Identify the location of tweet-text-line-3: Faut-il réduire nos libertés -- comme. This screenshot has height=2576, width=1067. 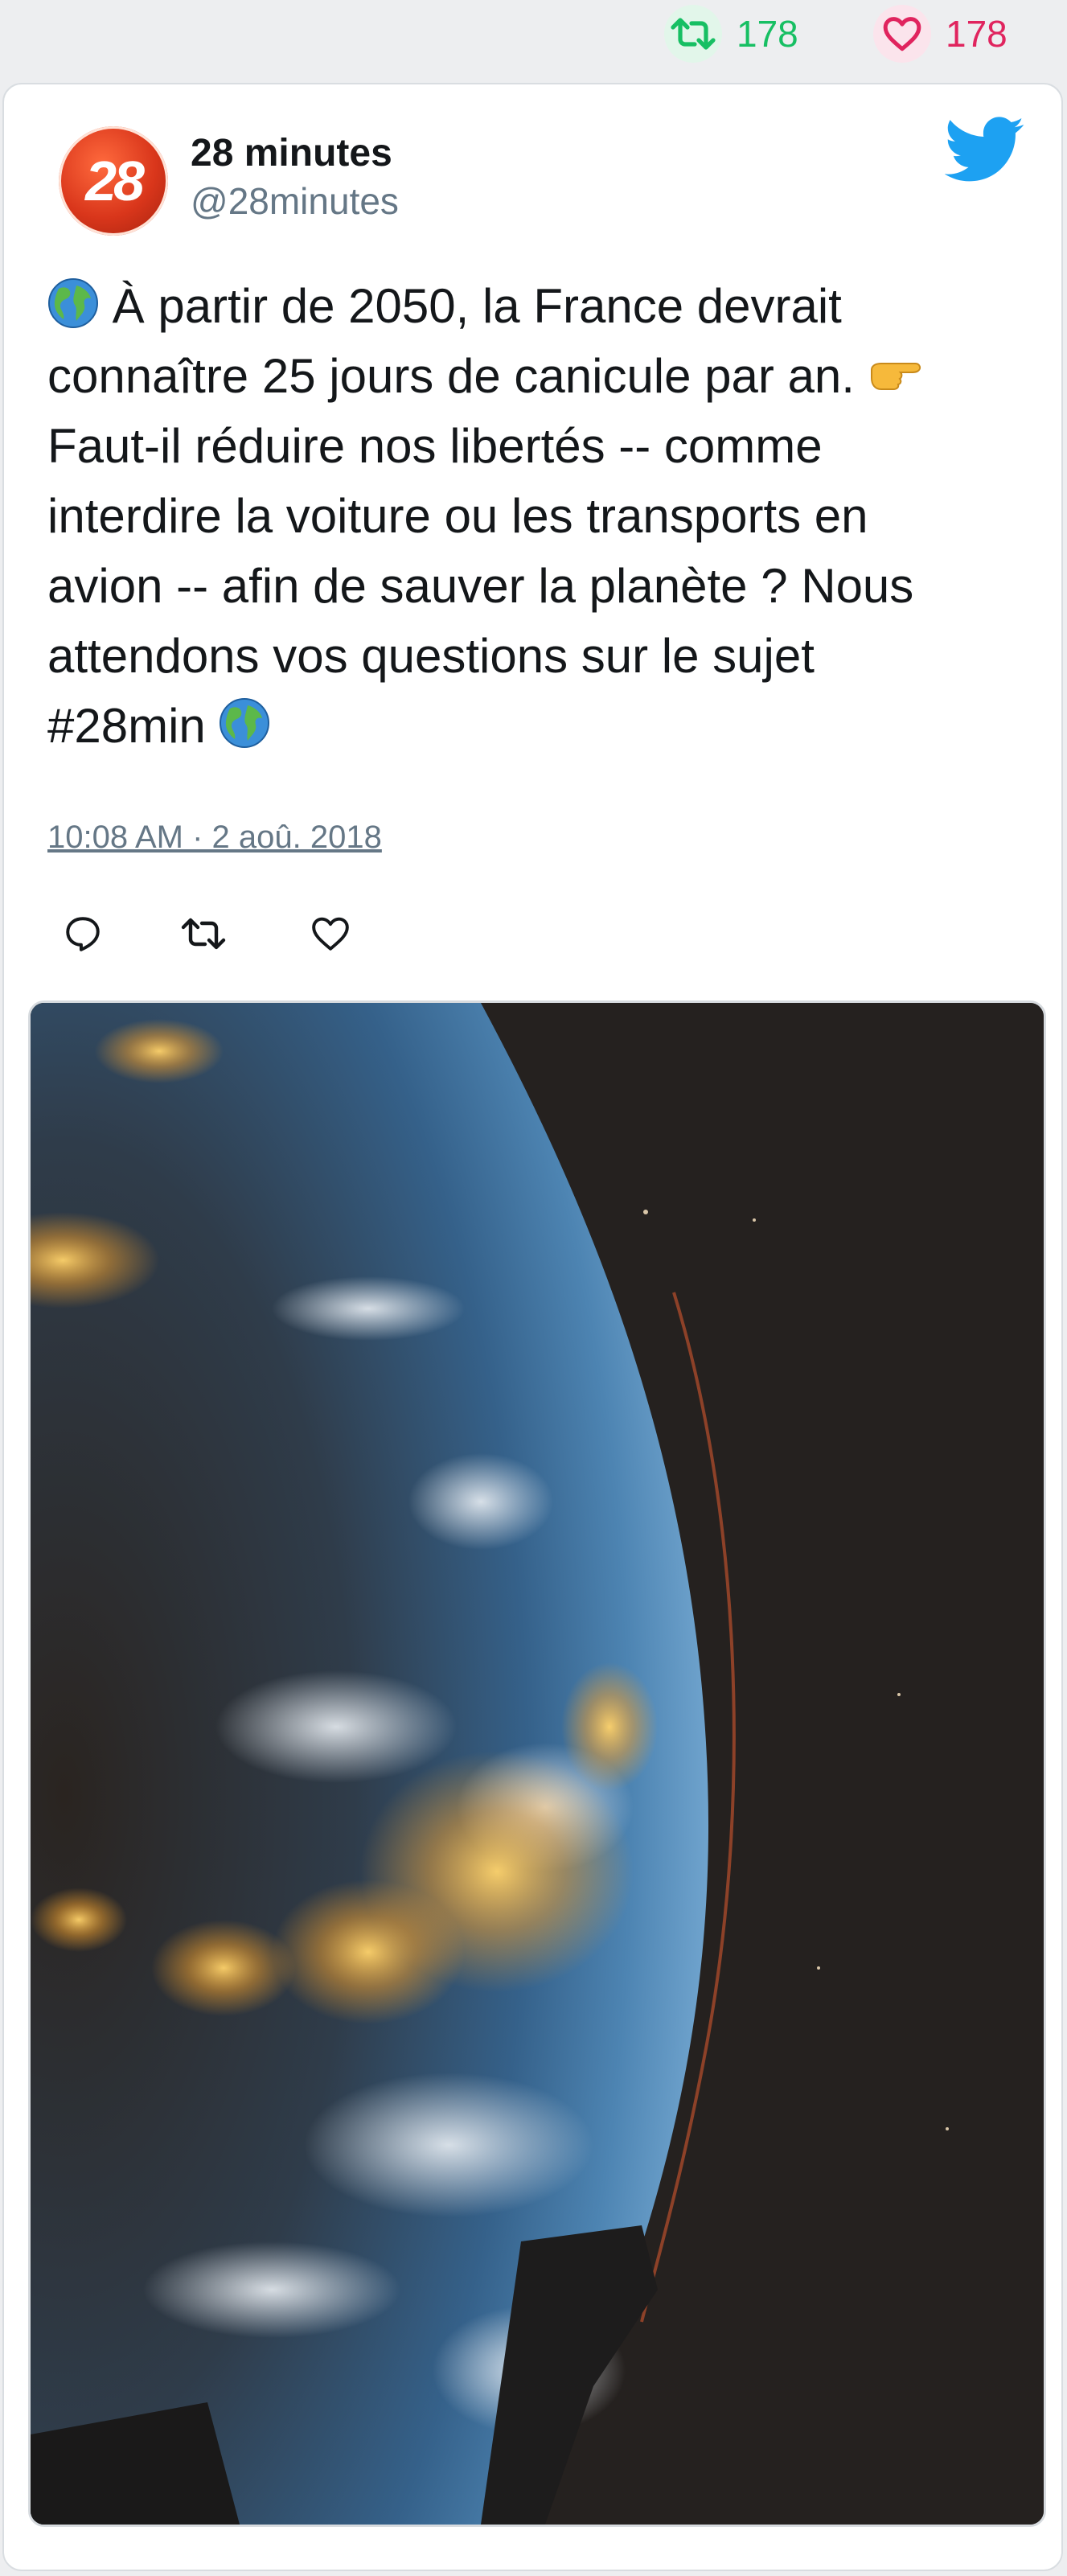
(435, 446).